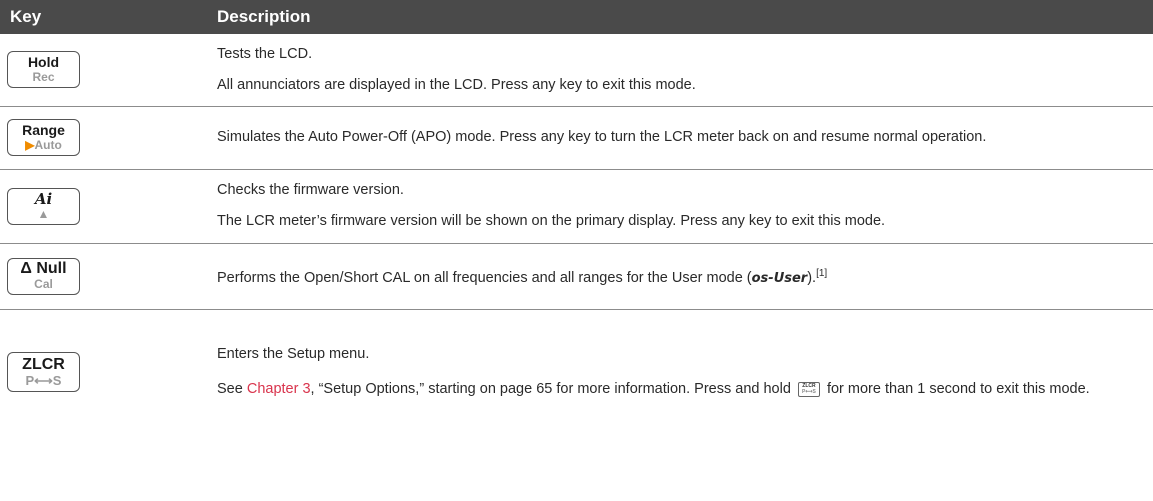 The height and width of the screenshot is (501, 1153). I want to click on key-bottom-label: Rec, so click(43, 77).